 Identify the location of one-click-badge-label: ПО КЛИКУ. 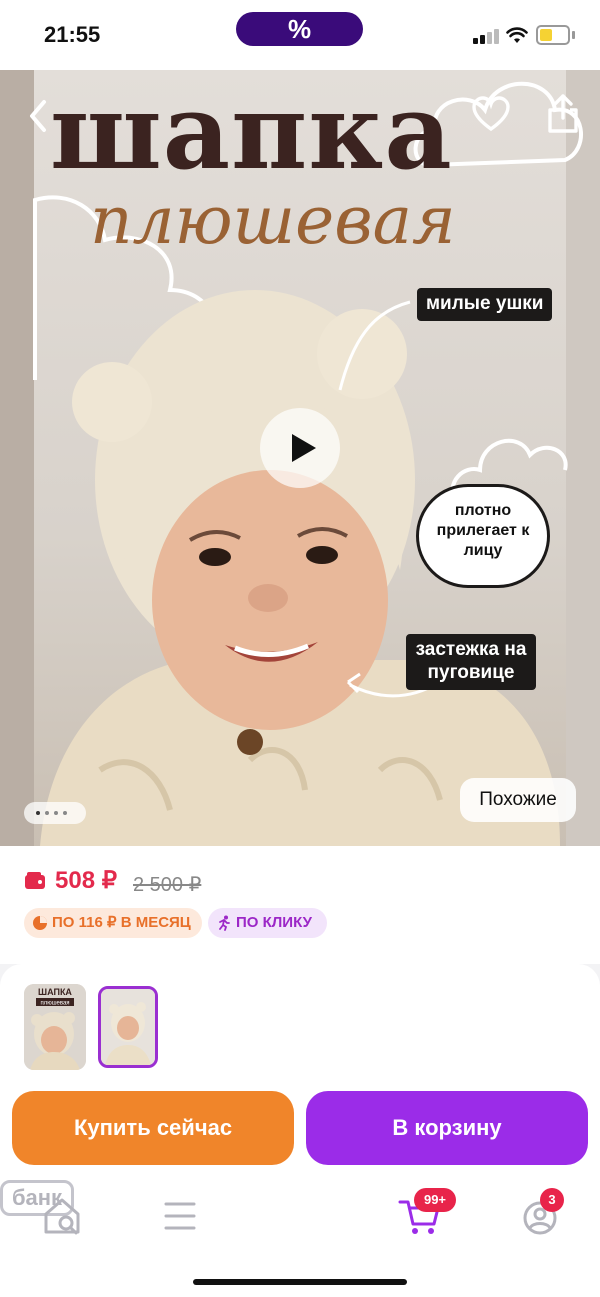
(274, 922).